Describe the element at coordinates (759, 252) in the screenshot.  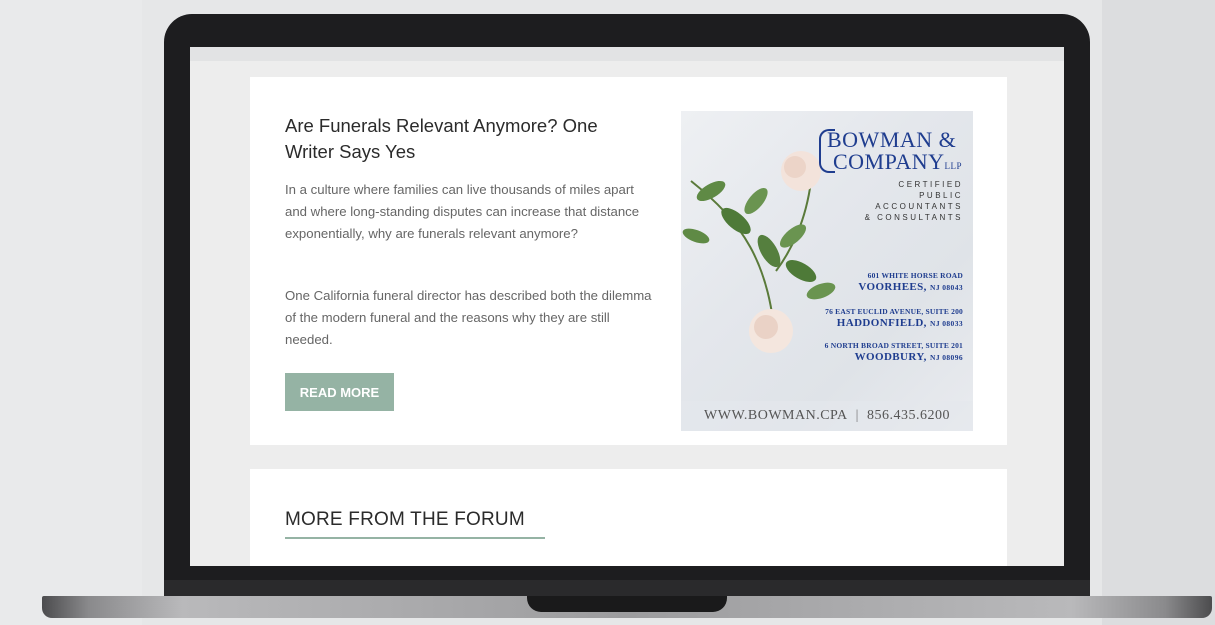
I see `rose-illustration-icon` at that location.